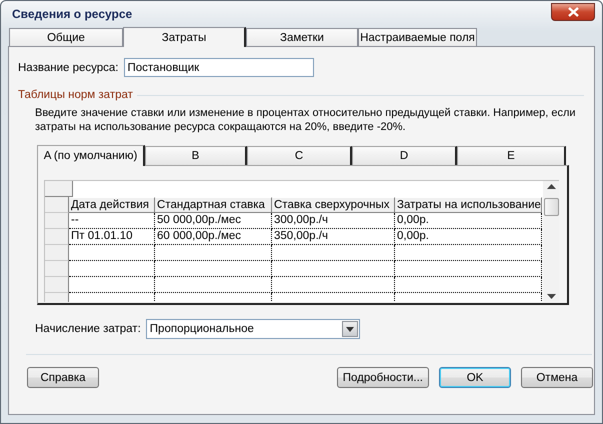 Image resolution: width=603 pixels, height=424 pixels. Describe the element at coordinates (75, 95) in the screenshot. I see `section-title: Таблицы норм затрат` at that location.